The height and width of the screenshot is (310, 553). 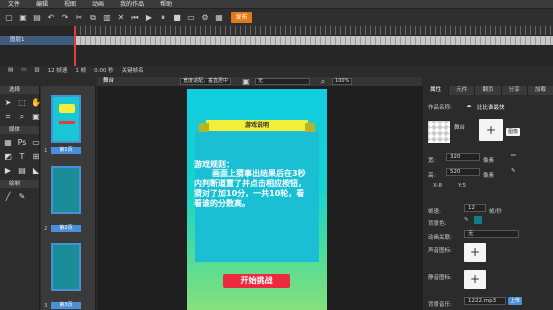 What do you see at coordinates (436, 90) in the screenshot?
I see `tab-properties: 属性` at bounding box center [436, 90].